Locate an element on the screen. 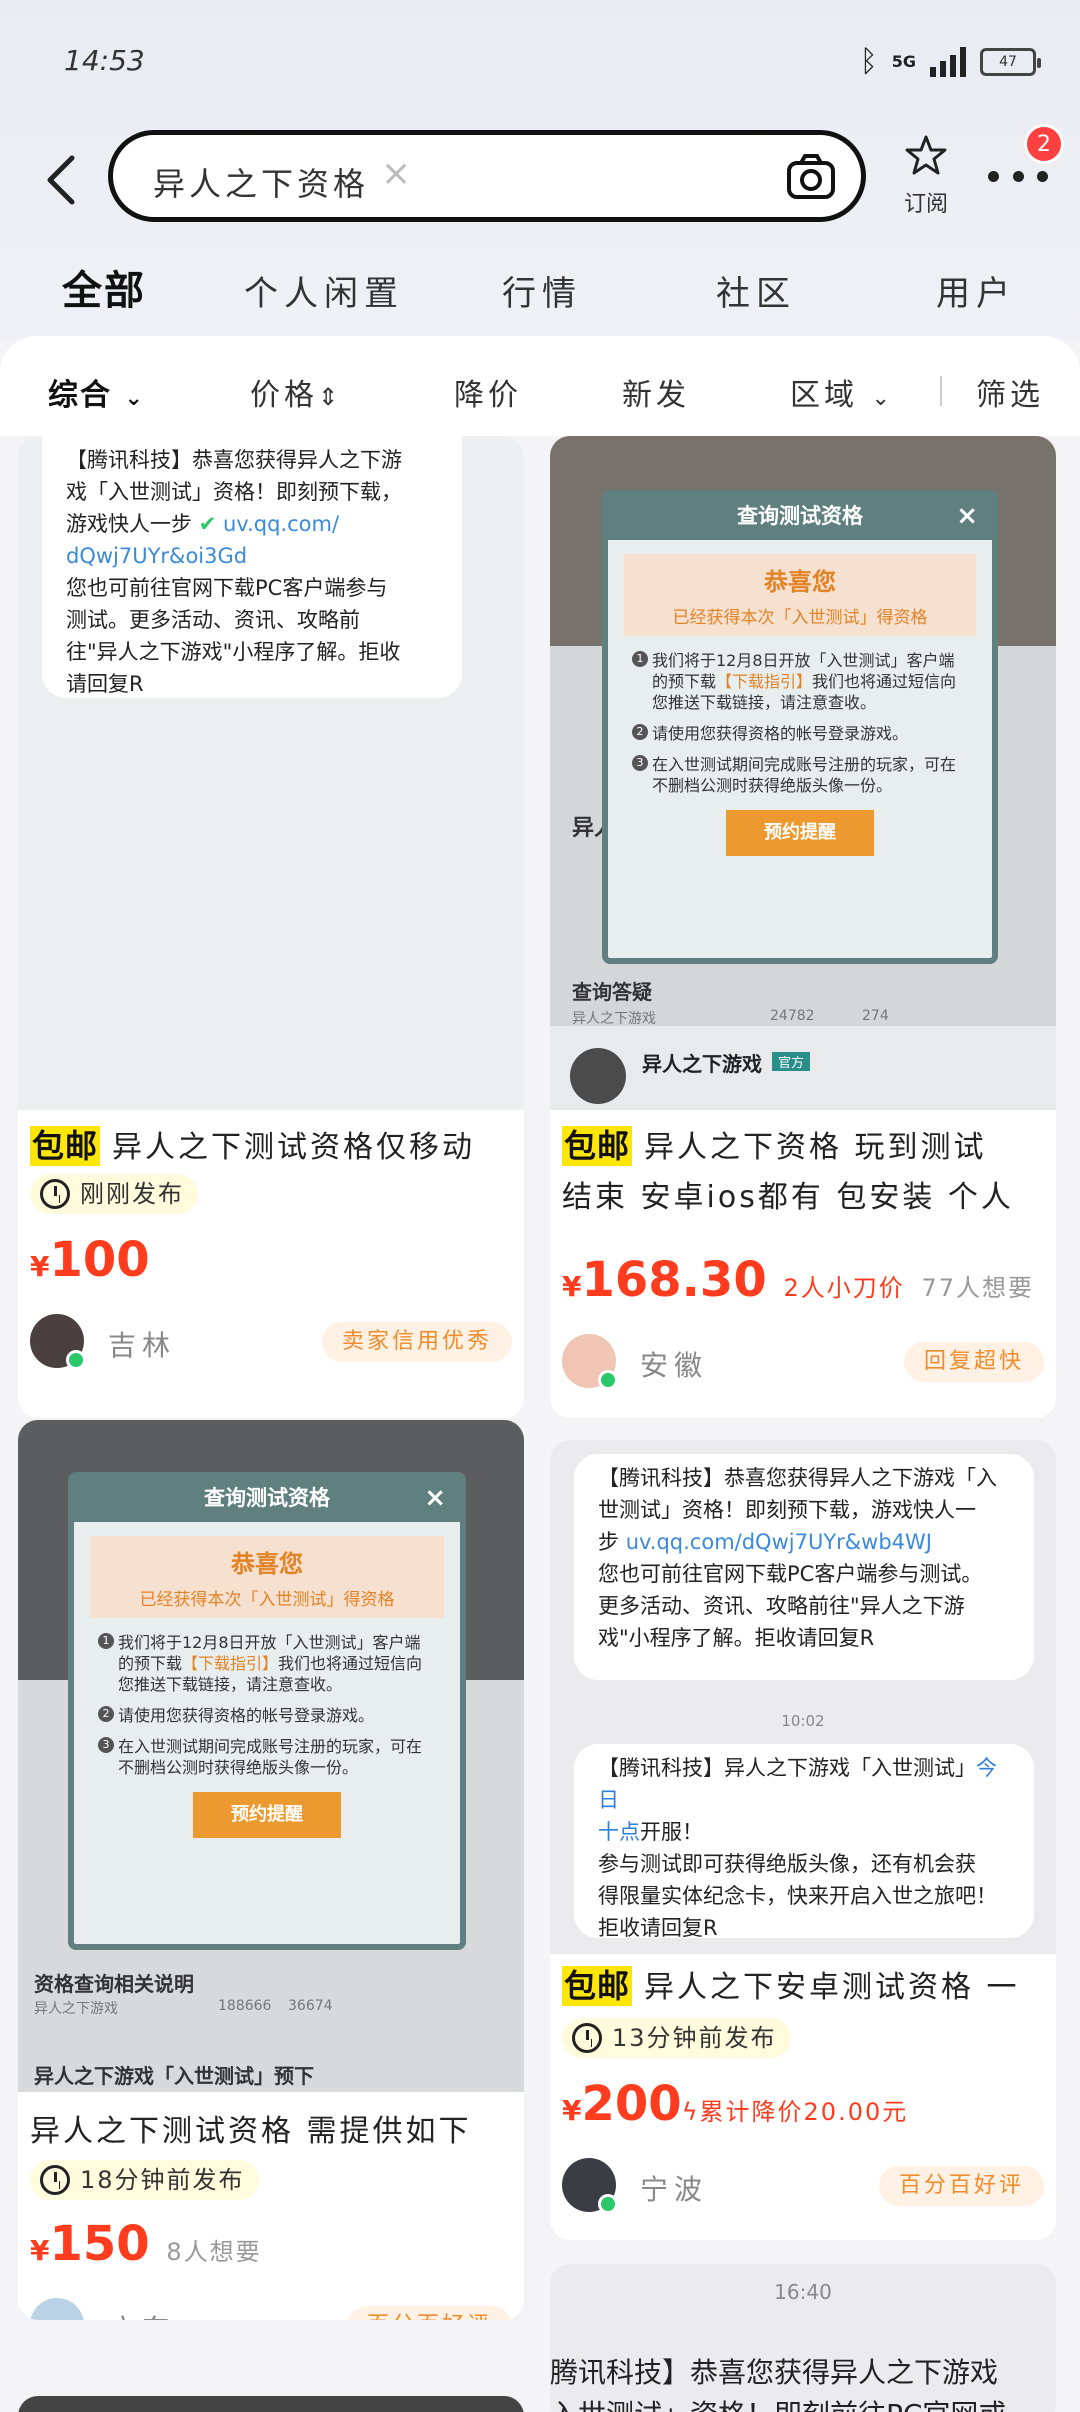 Image resolution: width=1080 pixels, height=2412 pixels. network-type: 5G is located at coordinates (903, 61).